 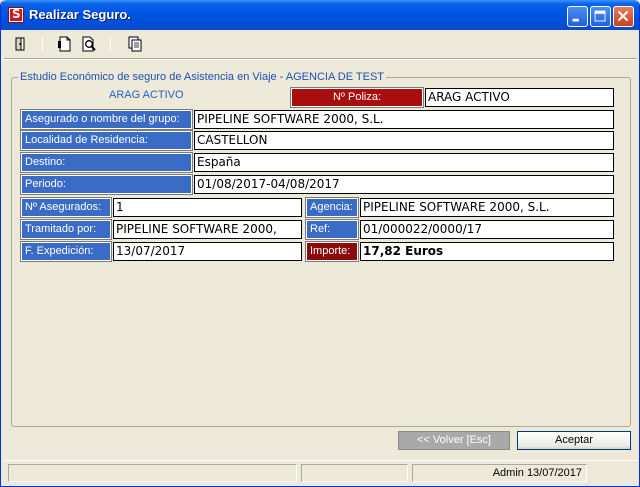 I want to click on minimize-button, so click(x=577, y=16).